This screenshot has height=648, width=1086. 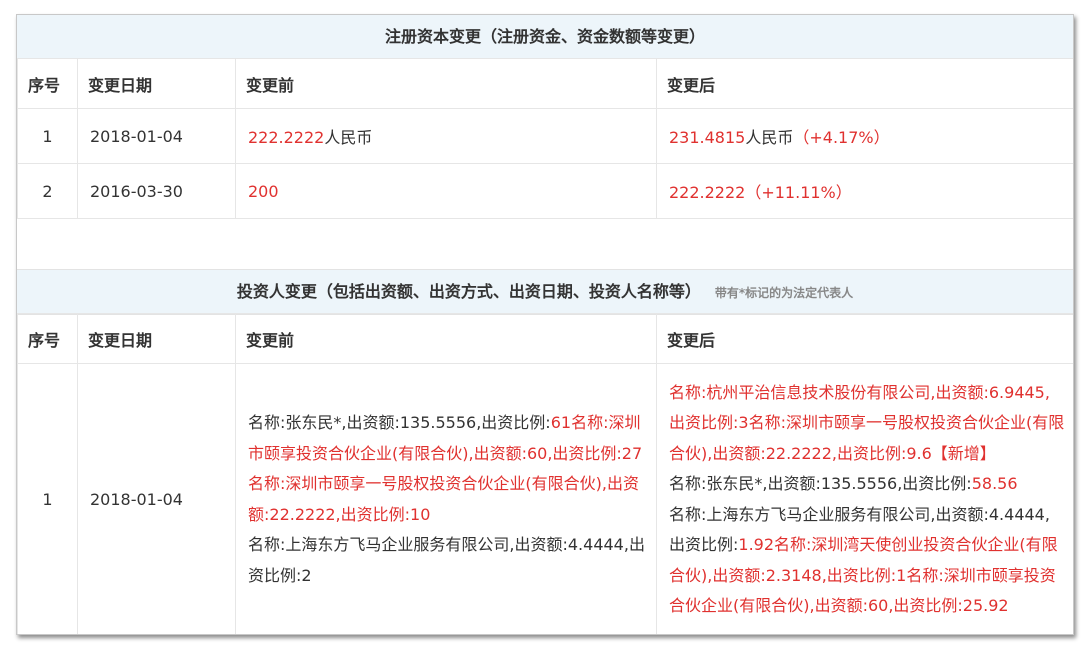 I want to click on registered-capital-section-title: 注册资本变更（注册资金、资金数额等变更）, so click(x=545, y=37).